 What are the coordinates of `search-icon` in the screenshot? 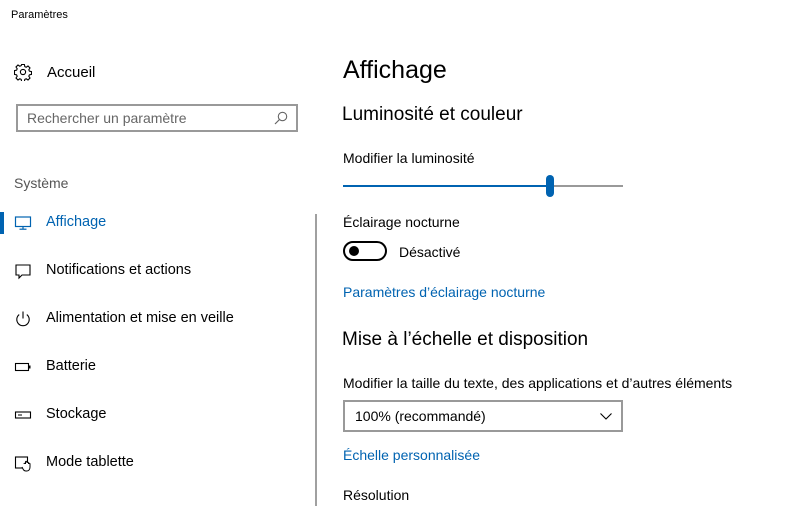 It's located at (281, 118).